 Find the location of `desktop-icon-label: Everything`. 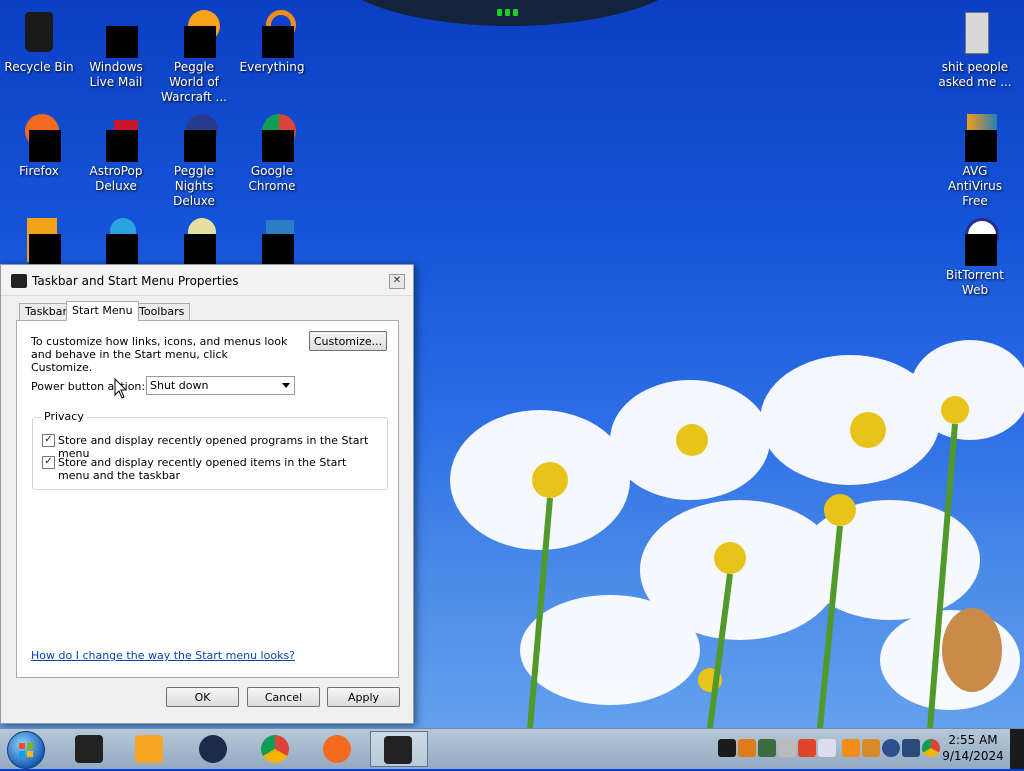

desktop-icon-label: Everything is located at coordinates (272, 67).